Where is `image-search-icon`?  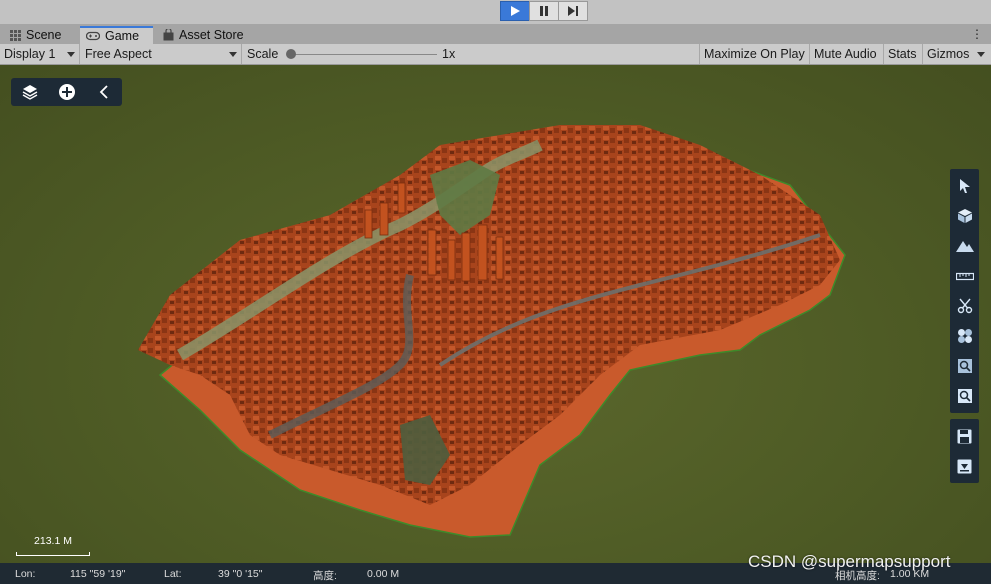
image-search-icon is located at coordinates (964, 366).